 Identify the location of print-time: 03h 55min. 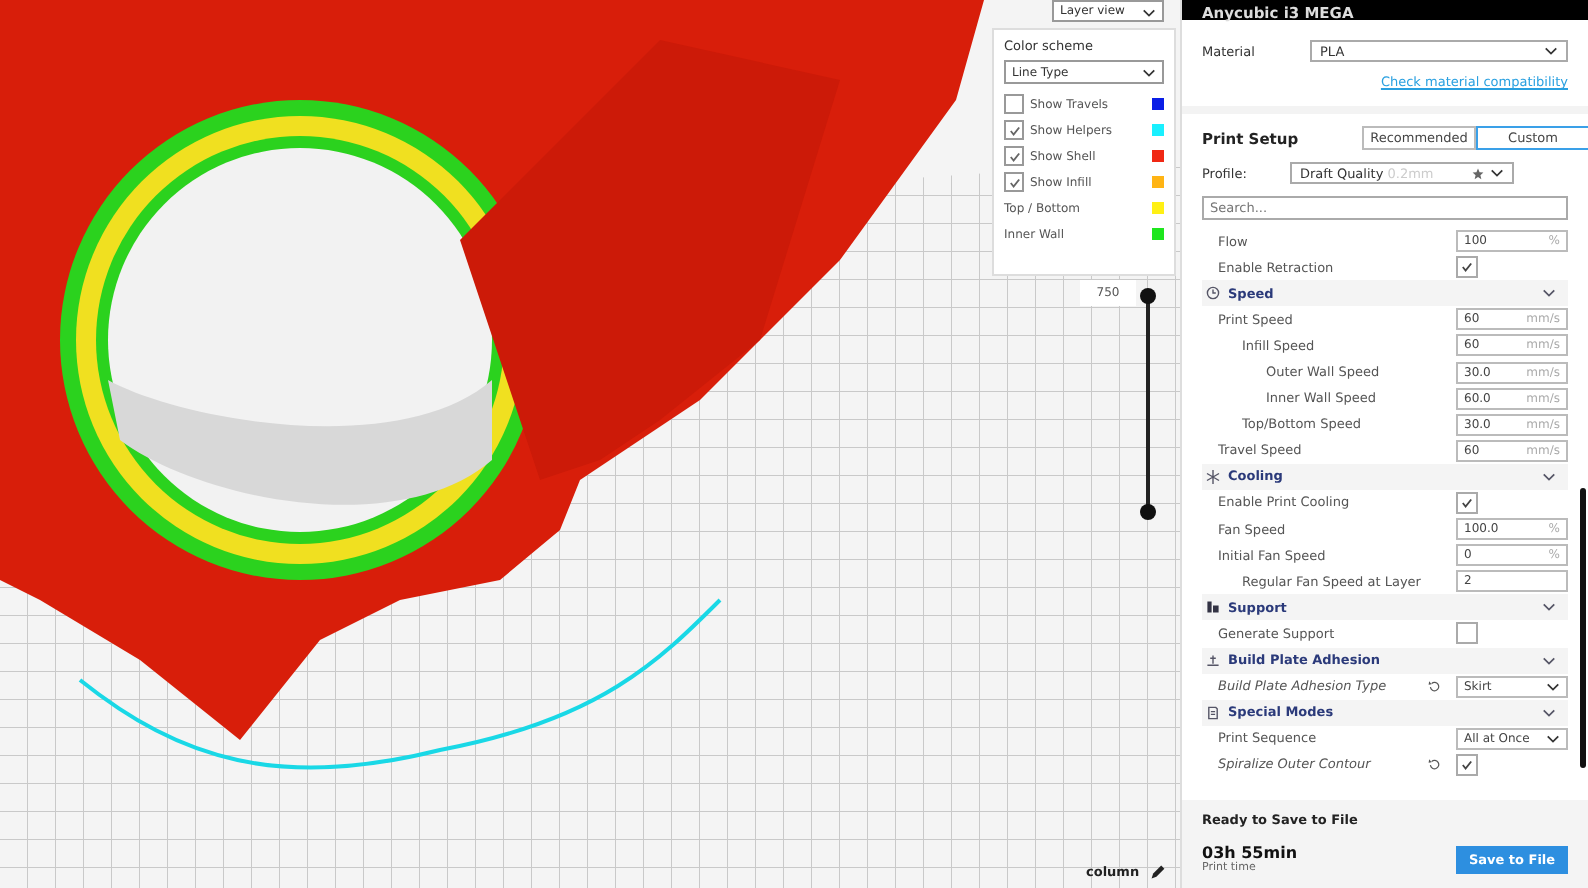
(1250, 853).